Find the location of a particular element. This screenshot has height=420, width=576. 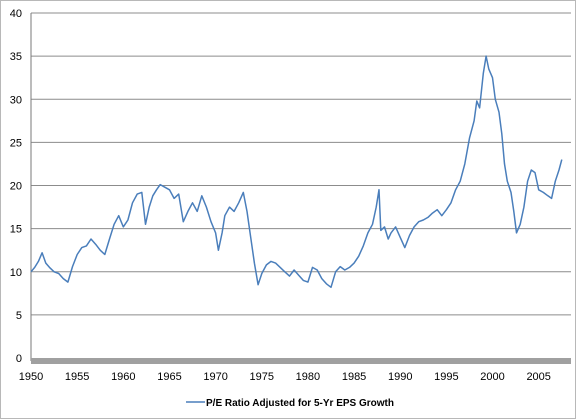

x-tick-label-1995: 1995 is located at coordinates (446, 377).